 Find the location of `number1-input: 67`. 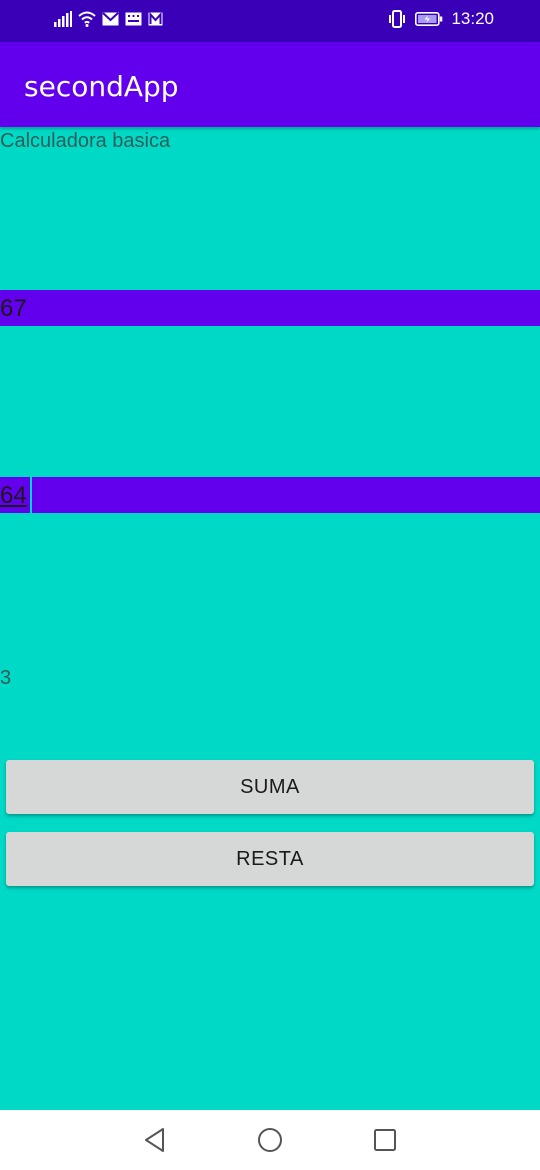

number1-input: 67 is located at coordinates (270, 308).